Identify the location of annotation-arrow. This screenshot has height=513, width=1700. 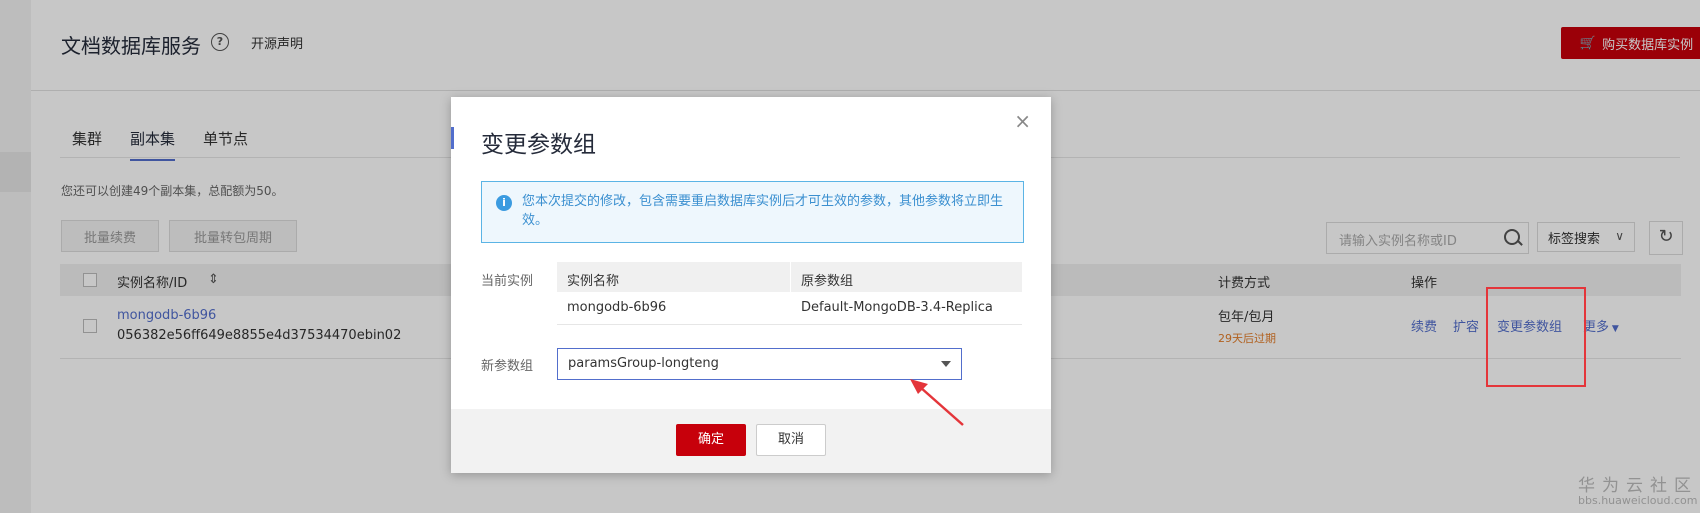
(937, 402).